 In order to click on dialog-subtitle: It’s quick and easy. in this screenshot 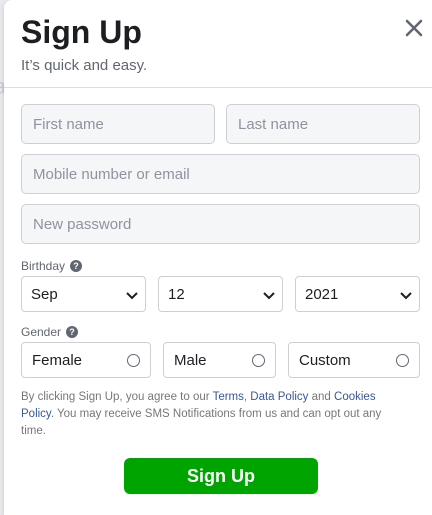, I will do `click(84, 65)`.